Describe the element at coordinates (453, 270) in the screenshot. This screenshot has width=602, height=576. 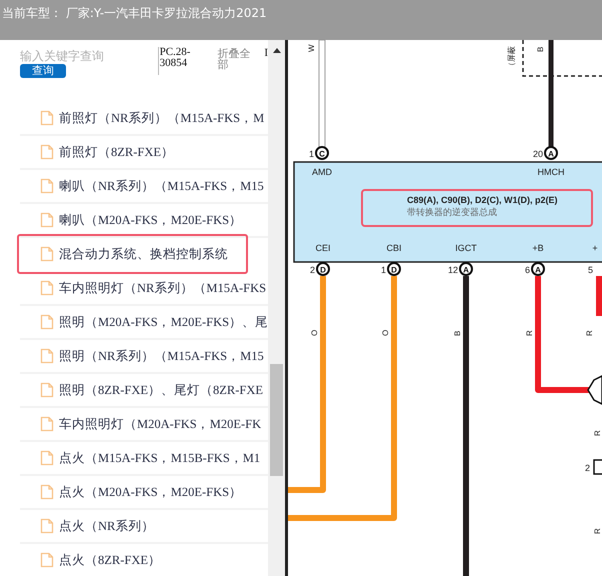
I see `pin-number: 12` at that location.